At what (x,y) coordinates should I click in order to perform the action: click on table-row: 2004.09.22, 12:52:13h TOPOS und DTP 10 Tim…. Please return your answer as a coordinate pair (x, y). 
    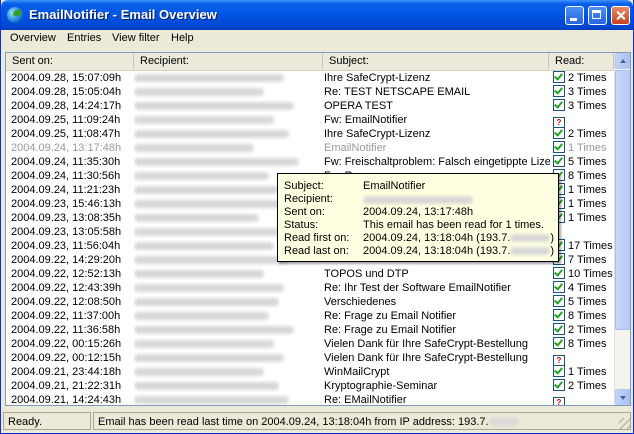
    Looking at the image, I should click on (310, 274).